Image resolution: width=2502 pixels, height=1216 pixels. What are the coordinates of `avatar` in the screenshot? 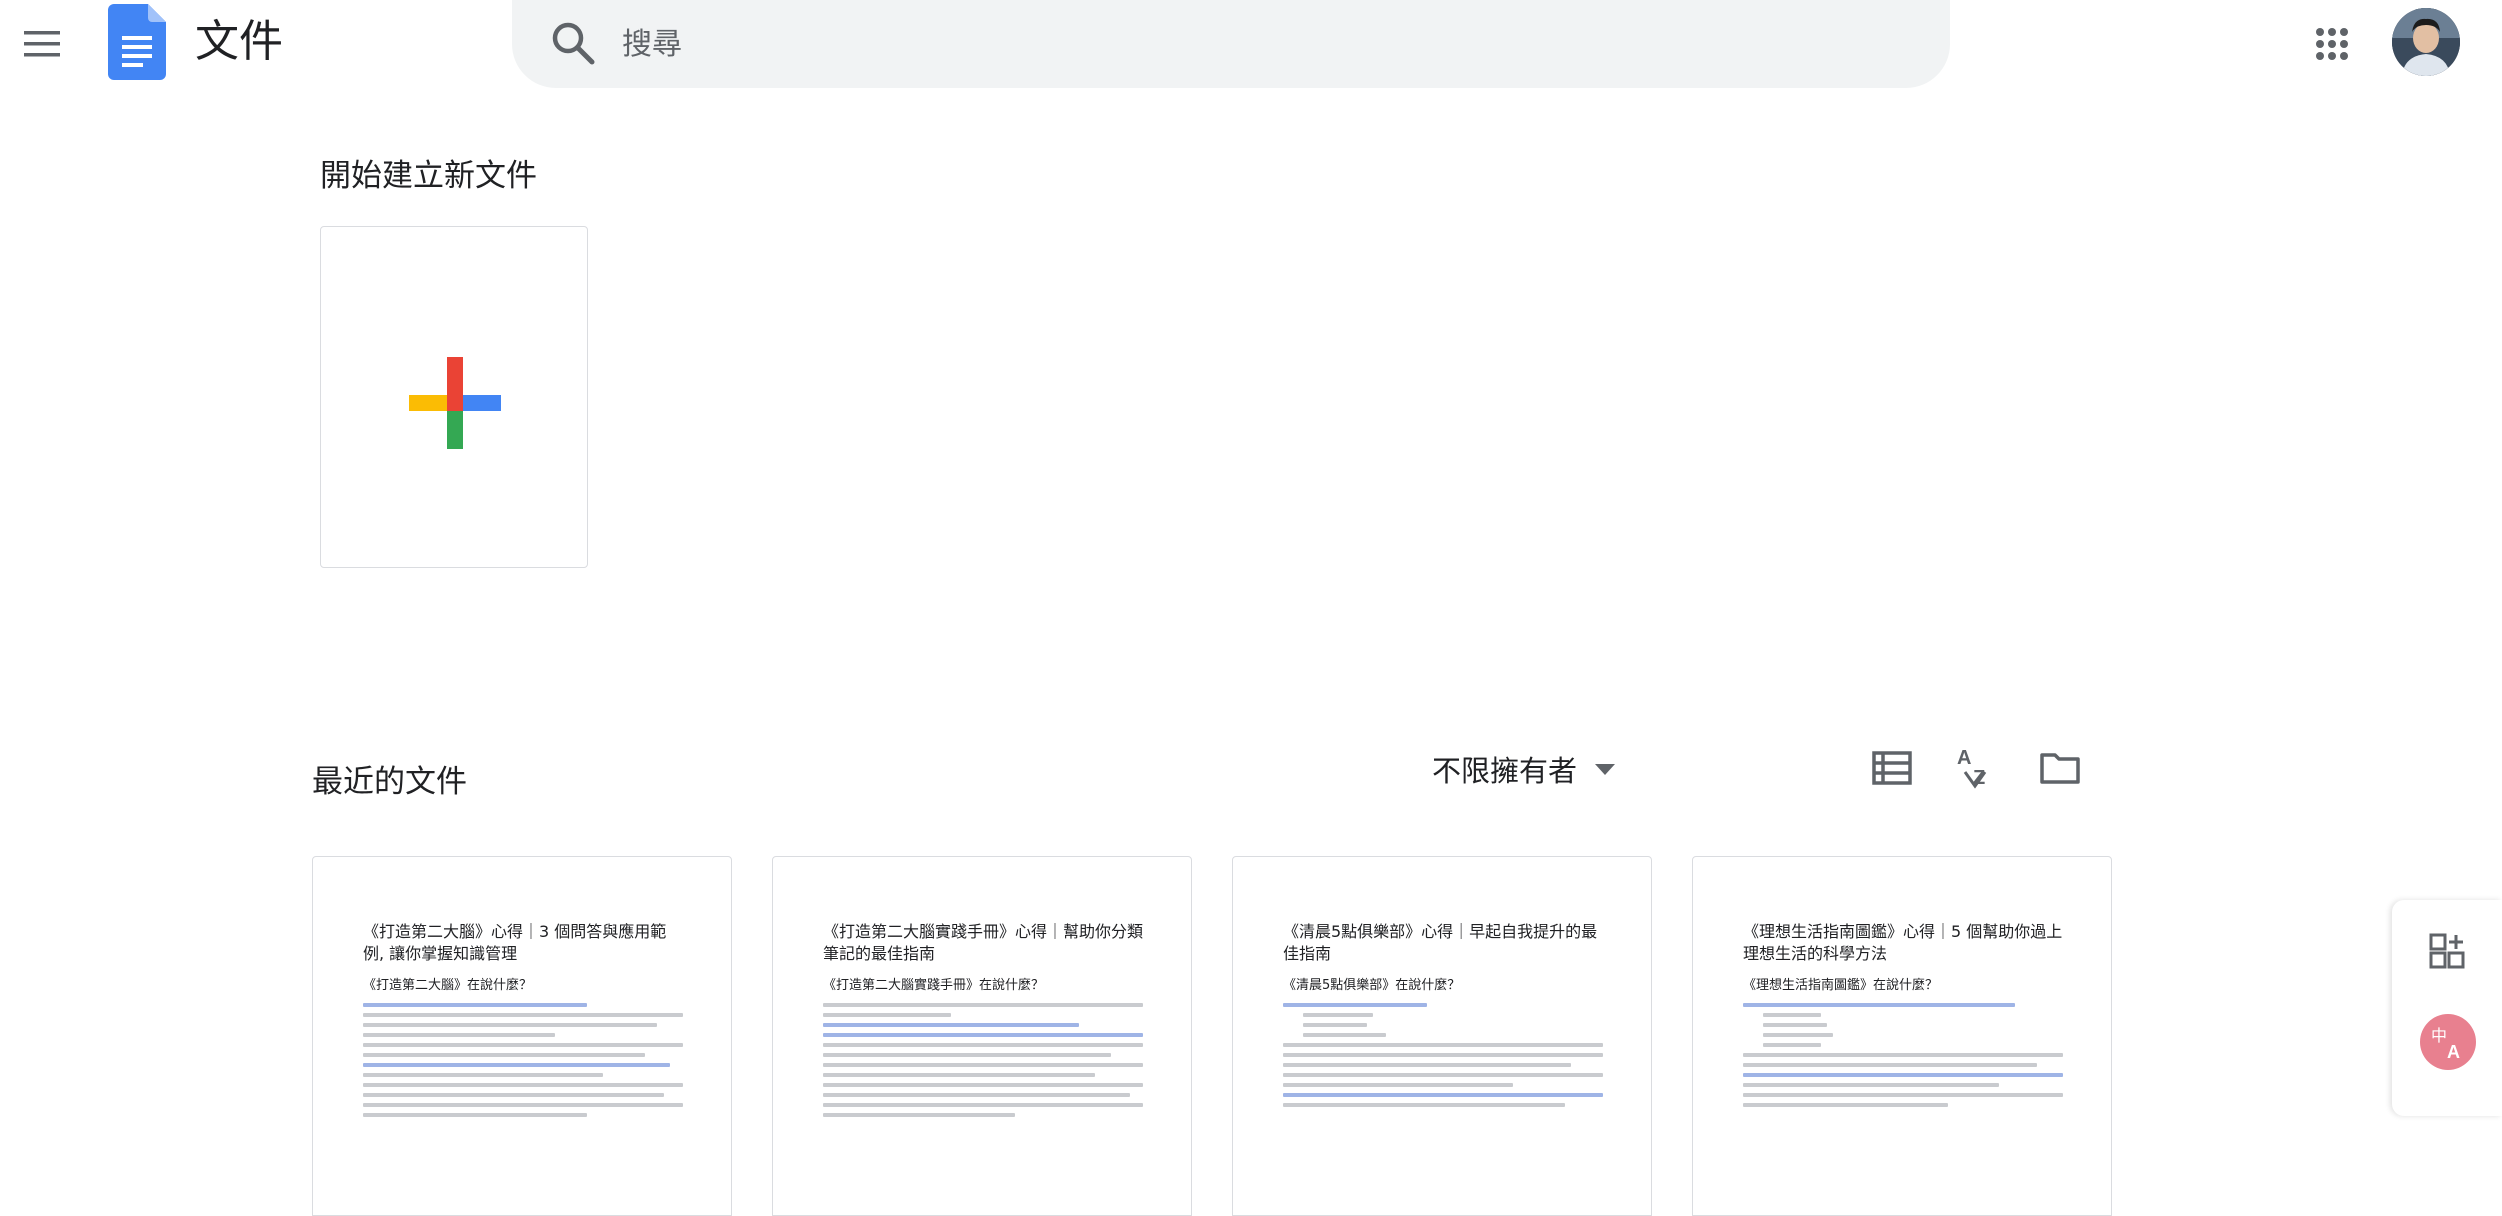 It's located at (2426, 42).